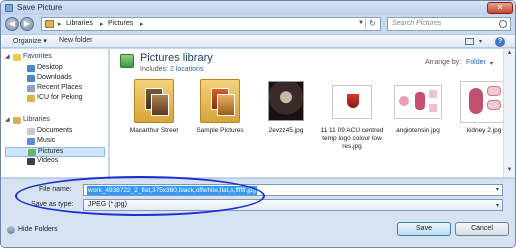  What do you see at coordinates (31, 88) in the screenshot?
I see `recent-places-icon` at bounding box center [31, 88].